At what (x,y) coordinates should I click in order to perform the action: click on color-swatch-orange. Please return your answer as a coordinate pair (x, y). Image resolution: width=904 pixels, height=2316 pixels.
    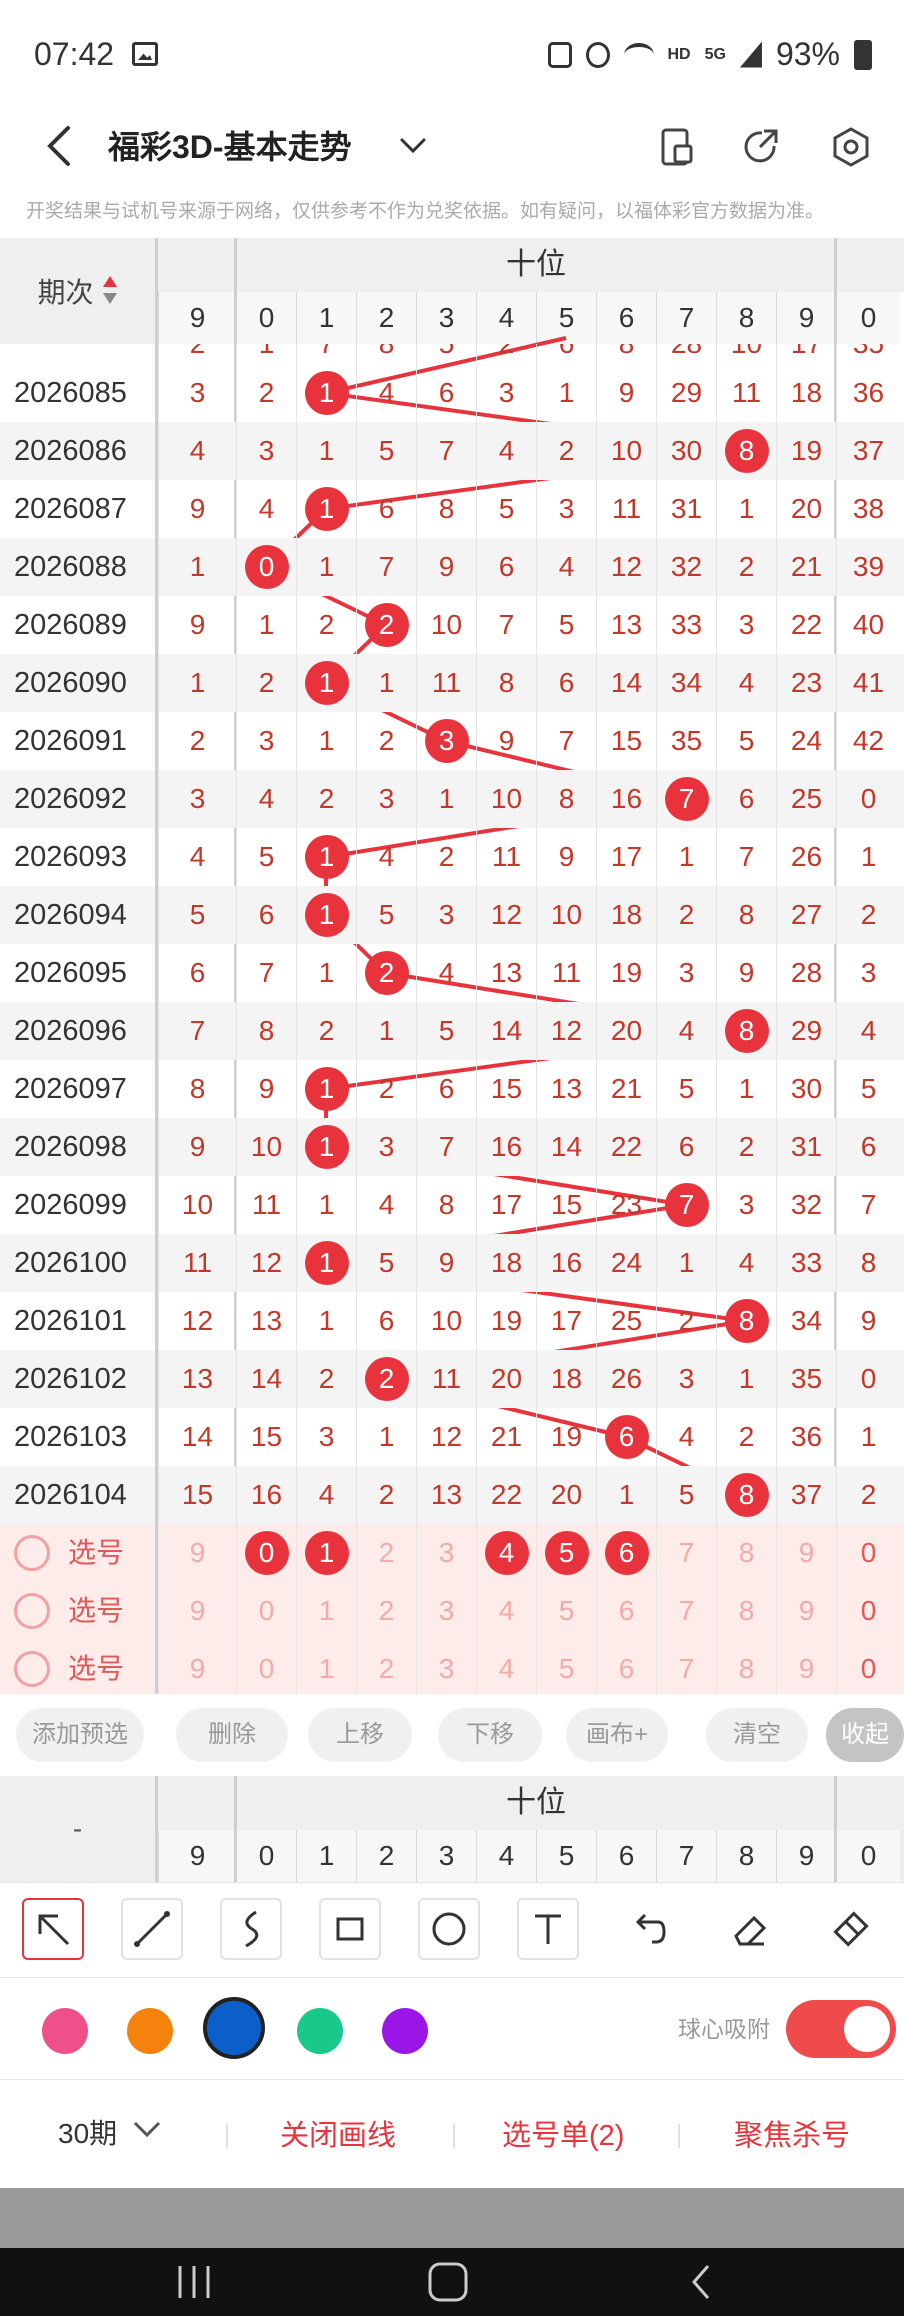
    Looking at the image, I should click on (150, 2031).